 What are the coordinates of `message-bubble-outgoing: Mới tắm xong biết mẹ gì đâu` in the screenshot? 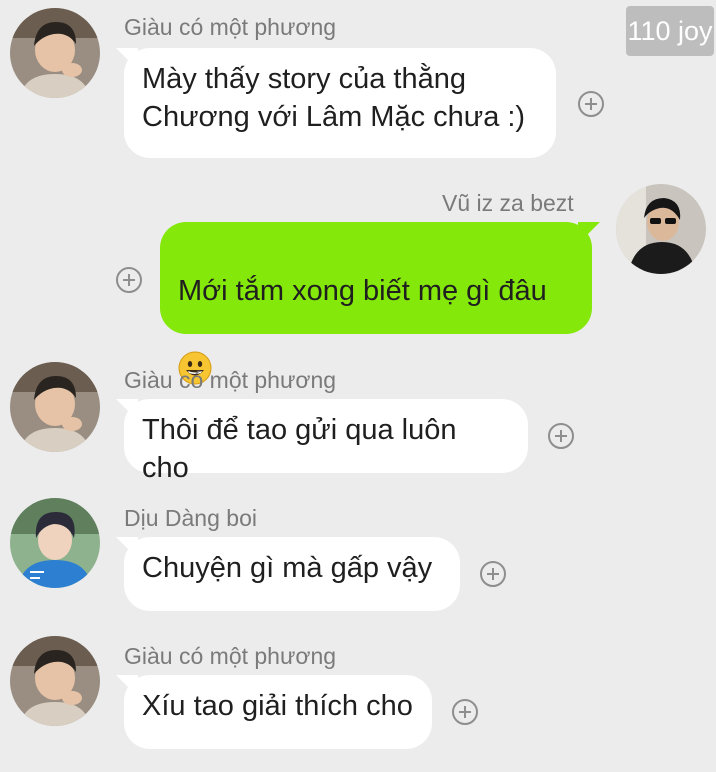 It's located at (376, 303).